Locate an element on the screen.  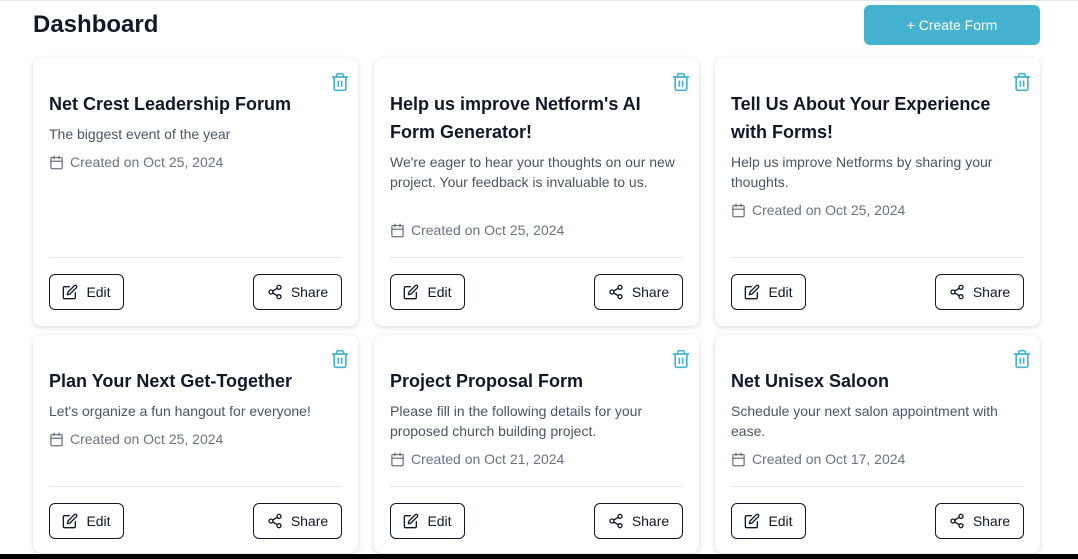
form-created-date: Created on Oct 17, 2024 is located at coordinates (818, 459).